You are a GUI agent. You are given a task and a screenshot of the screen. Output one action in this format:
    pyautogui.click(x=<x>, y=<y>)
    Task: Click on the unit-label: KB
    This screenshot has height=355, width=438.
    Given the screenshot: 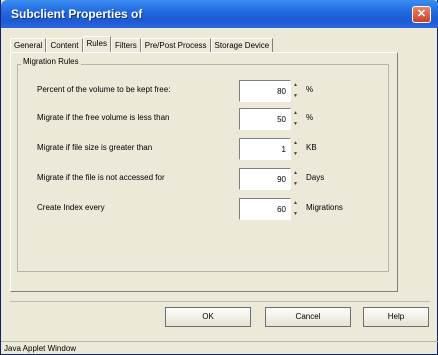 What is the action you would take?
    pyautogui.click(x=311, y=147)
    